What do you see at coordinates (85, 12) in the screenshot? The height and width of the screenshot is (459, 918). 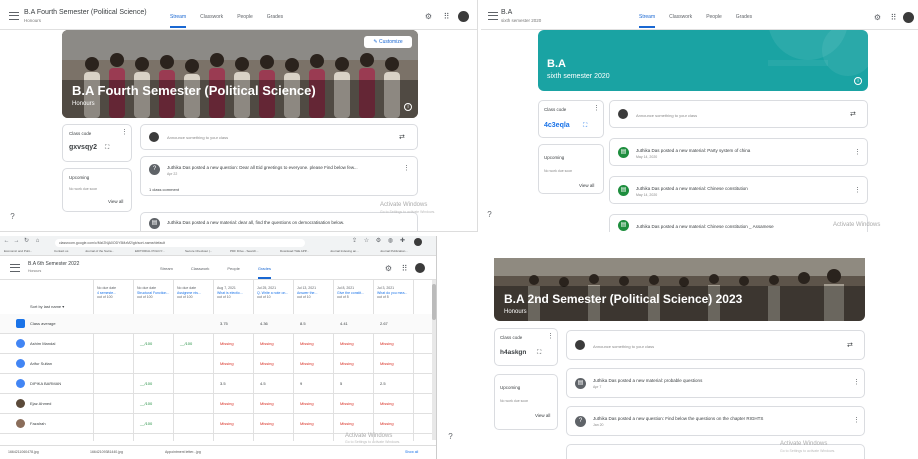 I see `class-title: B.A Fourth Semester (Political Science)` at bounding box center [85, 12].